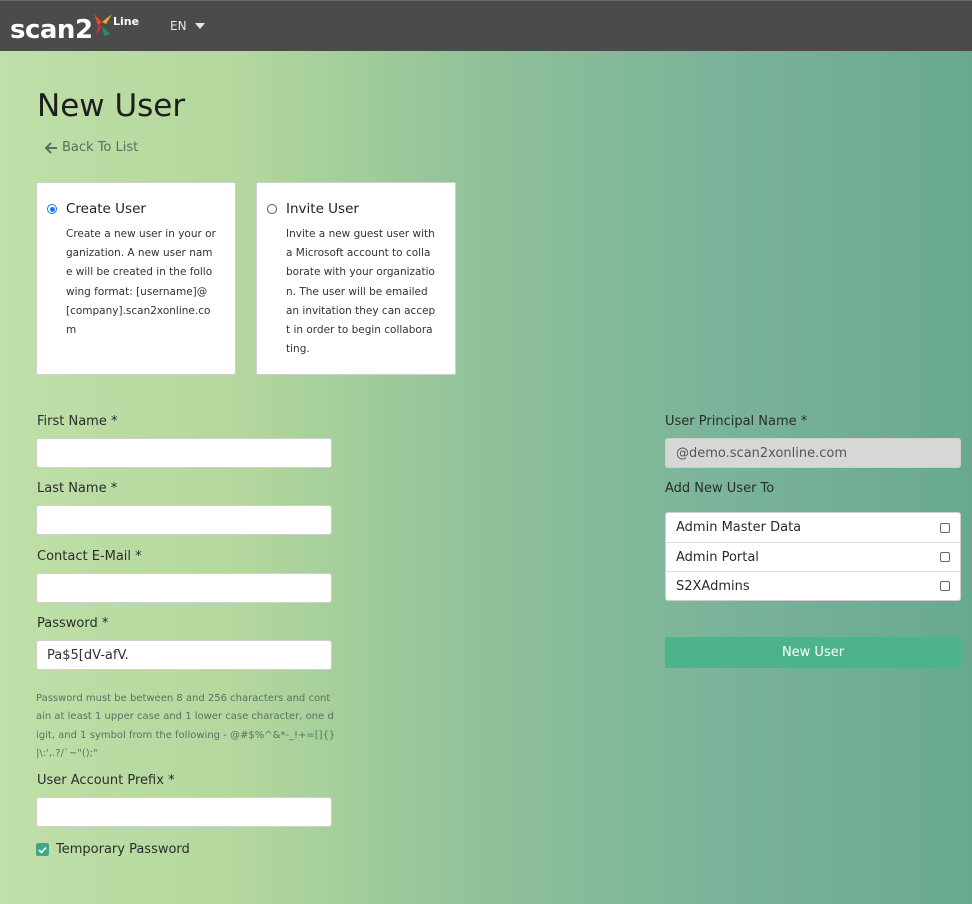 The height and width of the screenshot is (904, 972). Describe the element at coordinates (184, 588) in the screenshot. I see `contact-email-input` at that location.